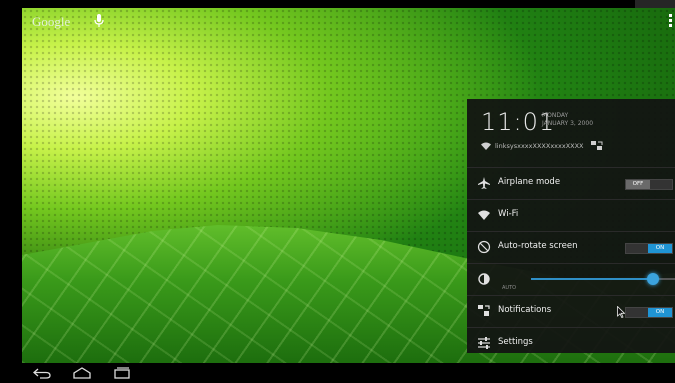 The width and height of the screenshot is (675, 383). I want to click on wifi-icon, so click(484, 215).